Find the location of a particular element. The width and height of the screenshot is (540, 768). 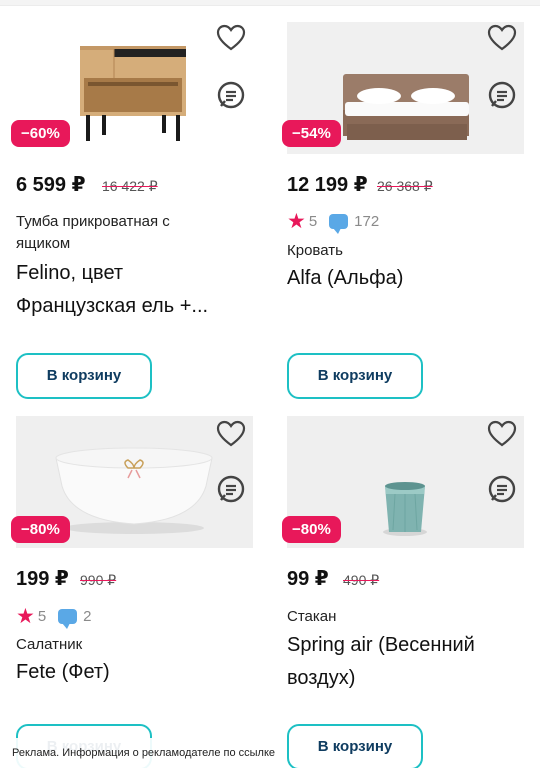

old-price: 16 422 ₽ is located at coordinates (130, 186).